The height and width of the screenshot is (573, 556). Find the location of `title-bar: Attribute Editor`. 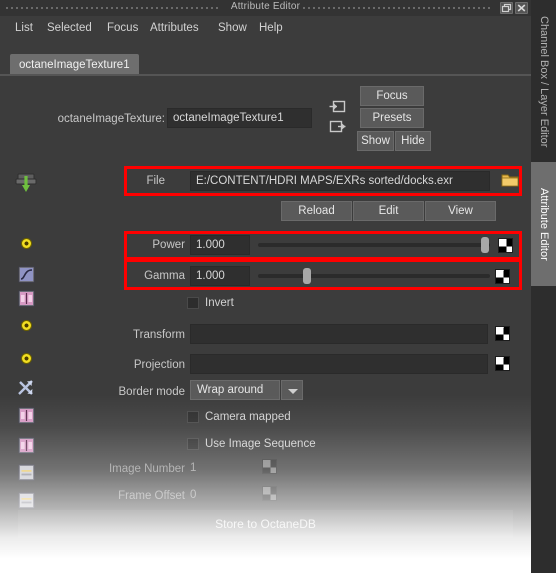

title-bar: Attribute Editor is located at coordinates (265, 8).